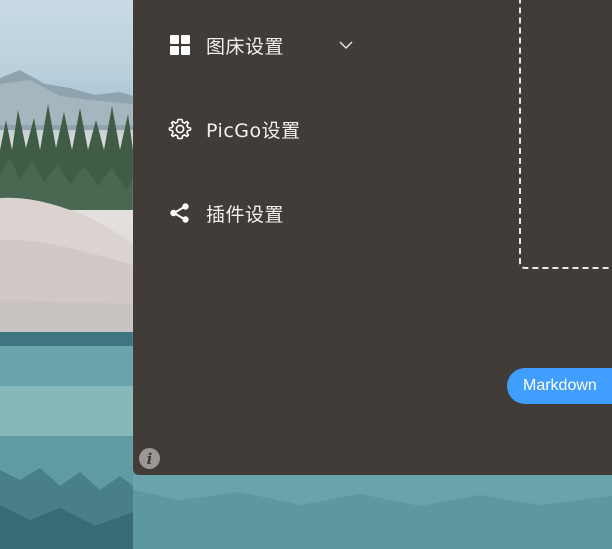 Image resolution: width=612 pixels, height=549 pixels. What do you see at coordinates (149, 458) in the screenshot?
I see `info-icon: i` at bounding box center [149, 458].